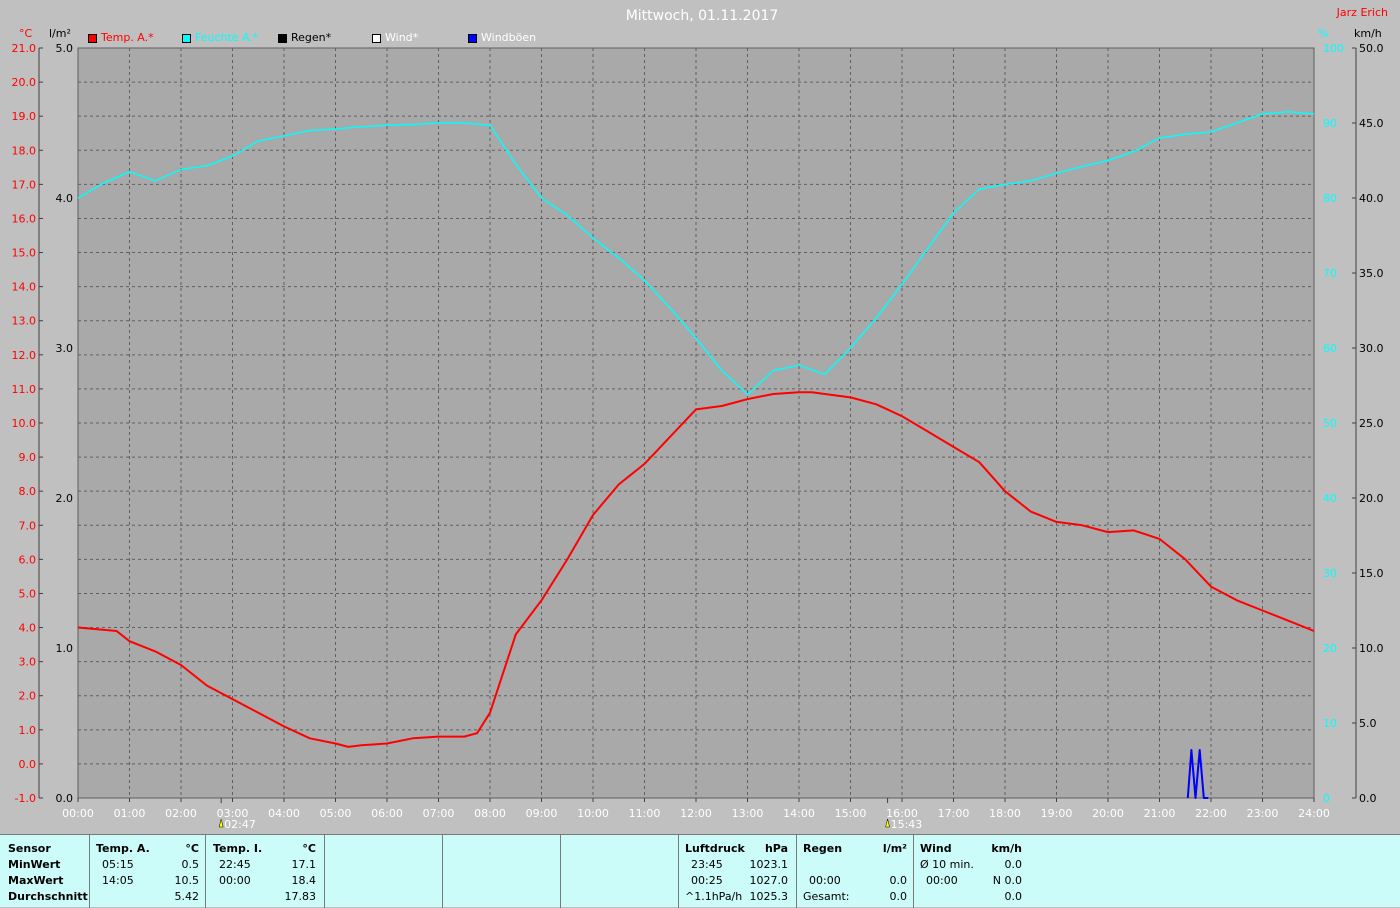 The height and width of the screenshot is (908, 1400). Describe the element at coordinates (1330, 423) in the screenshot. I see `hum-tick-label: 50` at that location.